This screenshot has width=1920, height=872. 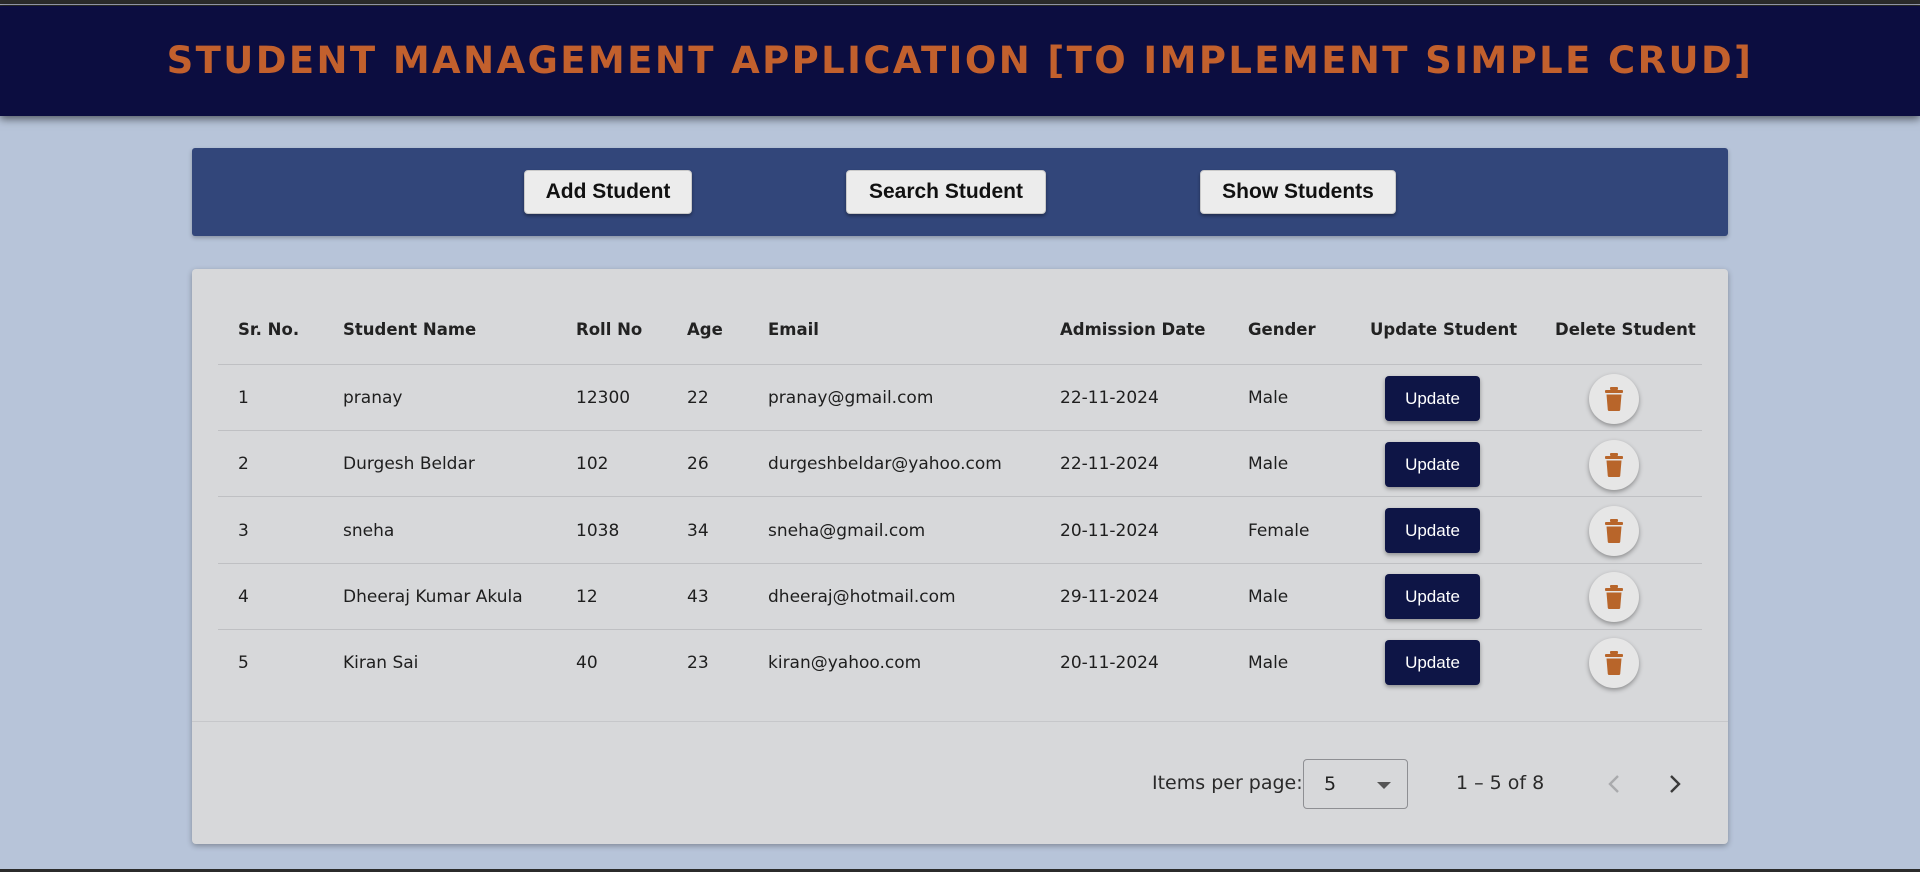 What do you see at coordinates (1282, 329) in the screenshot?
I see `column-header-gender: Gender` at bounding box center [1282, 329].